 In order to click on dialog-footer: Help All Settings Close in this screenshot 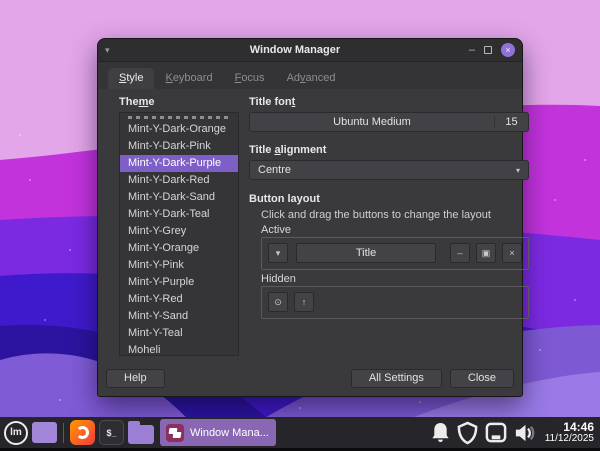, I will do `click(310, 381)`.